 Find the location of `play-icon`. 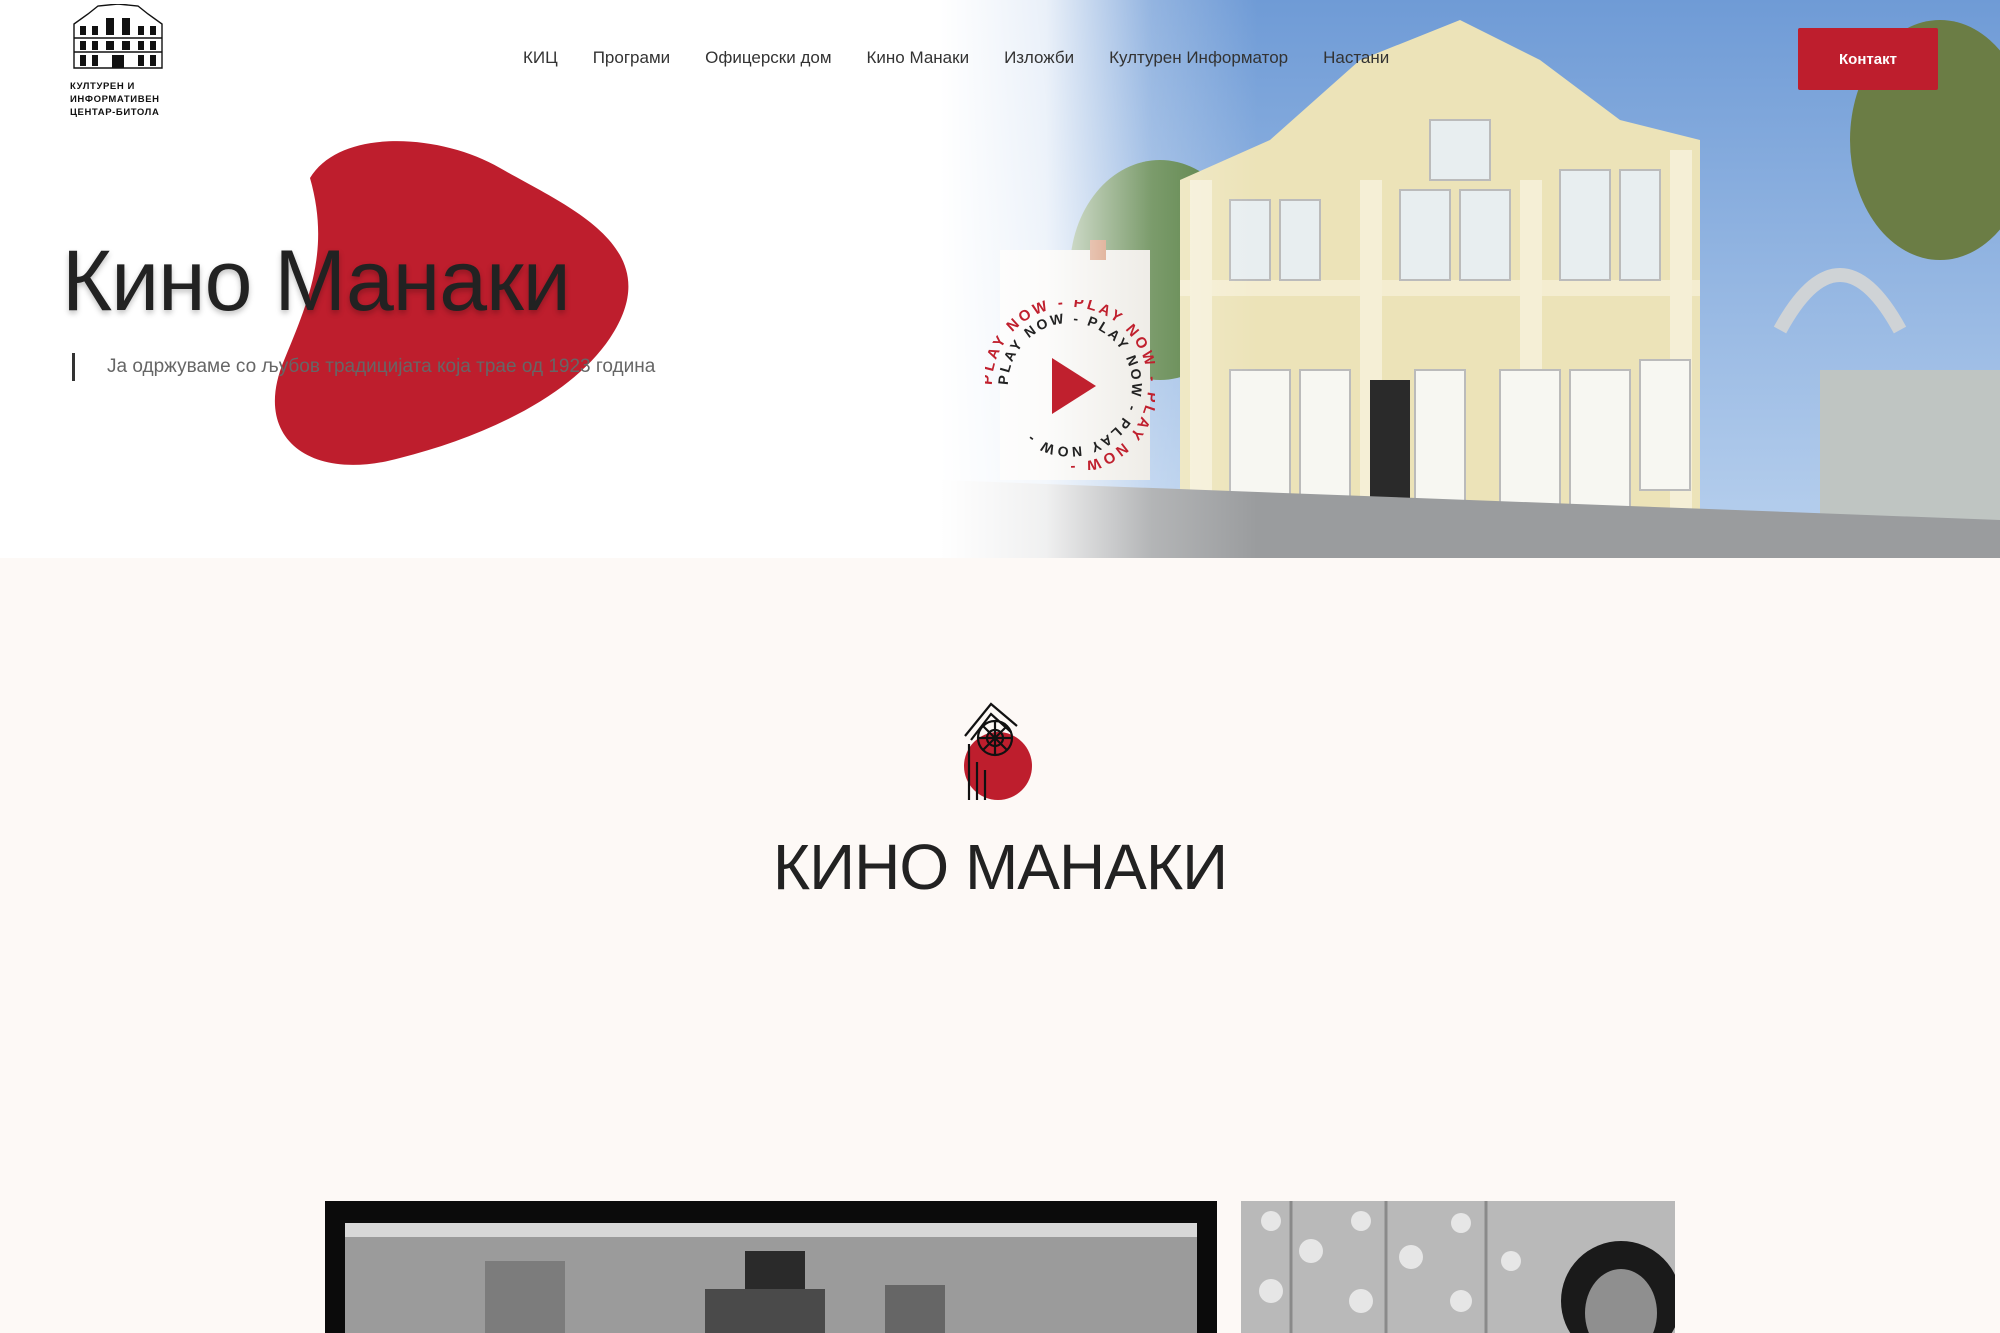

play-icon is located at coordinates (1074, 386).